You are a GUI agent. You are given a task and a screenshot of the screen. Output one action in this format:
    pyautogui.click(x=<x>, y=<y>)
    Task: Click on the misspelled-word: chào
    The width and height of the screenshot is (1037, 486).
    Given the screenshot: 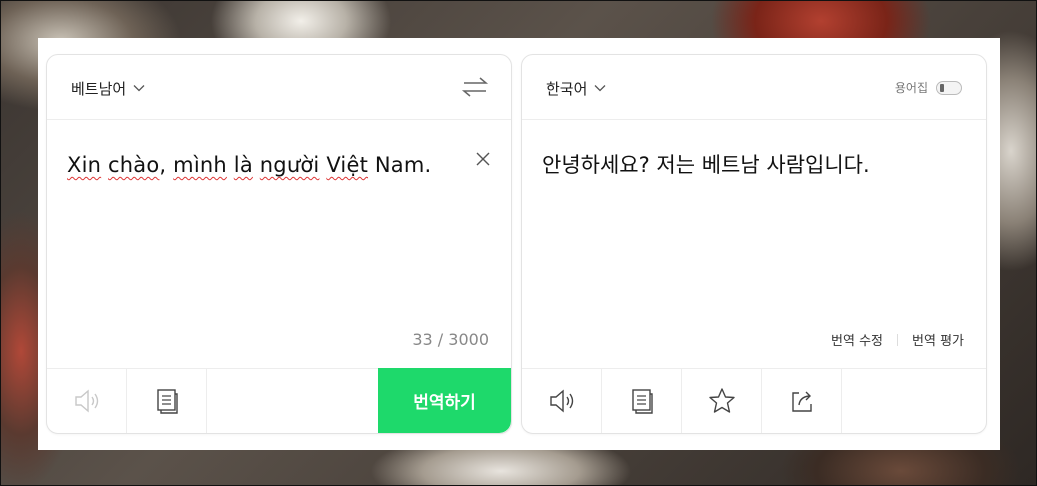 What is the action you would take?
    pyautogui.click(x=134, y=165)
    